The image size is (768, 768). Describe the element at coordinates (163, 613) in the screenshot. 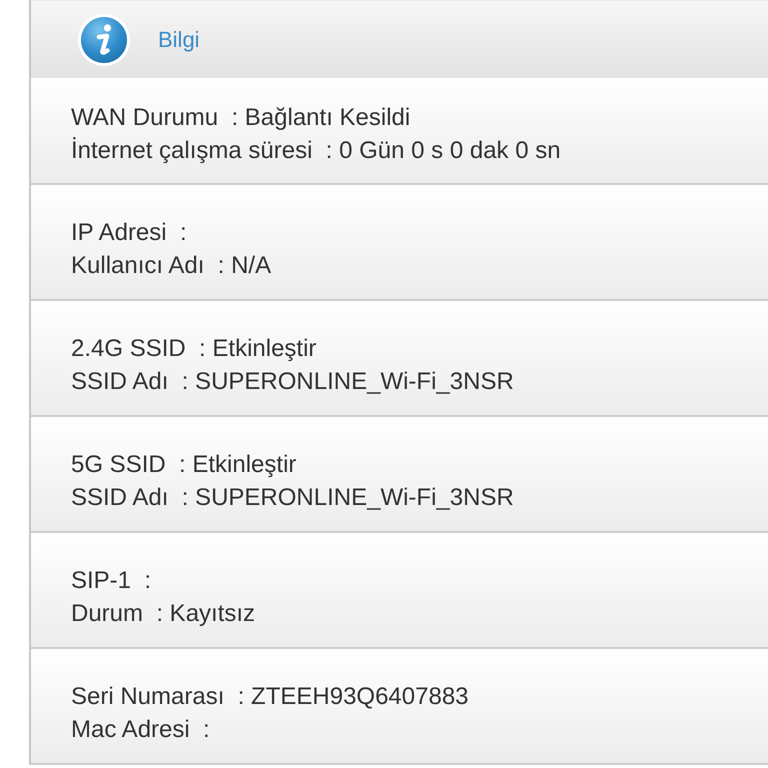

I see `info-line: Durum : Kayıtsız` at that location.